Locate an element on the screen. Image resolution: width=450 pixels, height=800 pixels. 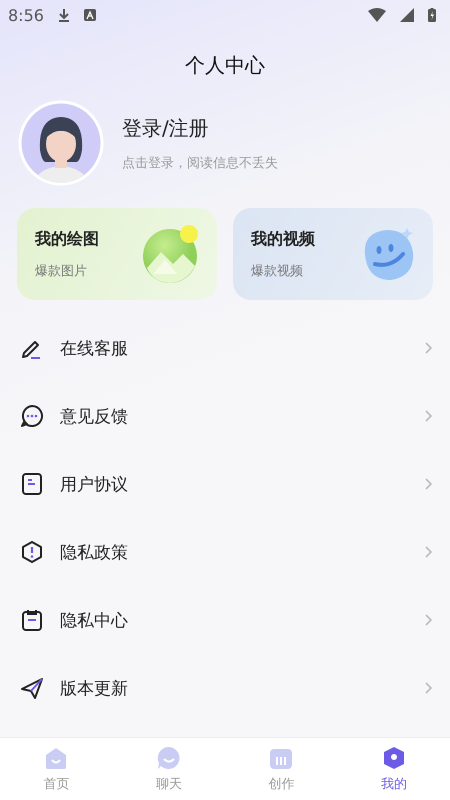
menu-label: 版本更新 is located at coordinates (94, 689).